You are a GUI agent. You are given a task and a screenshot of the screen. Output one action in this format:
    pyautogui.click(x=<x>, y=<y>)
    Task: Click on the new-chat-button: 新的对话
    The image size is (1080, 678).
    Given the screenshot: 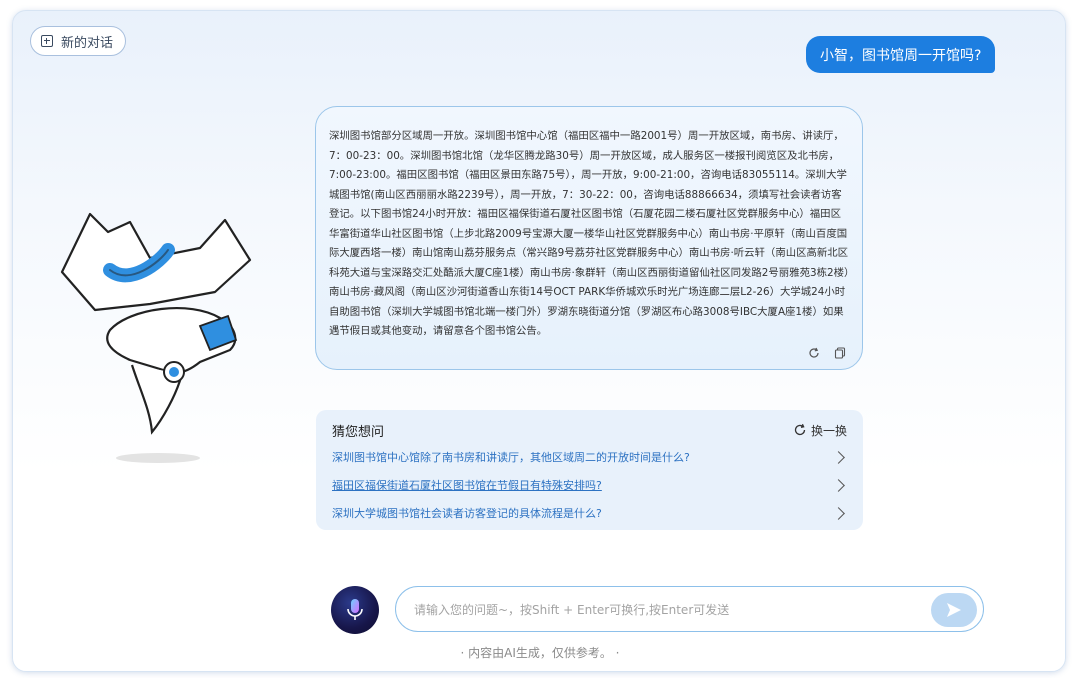 What is the action you would take?
    pyautogui.click(x=78, y=41)
    